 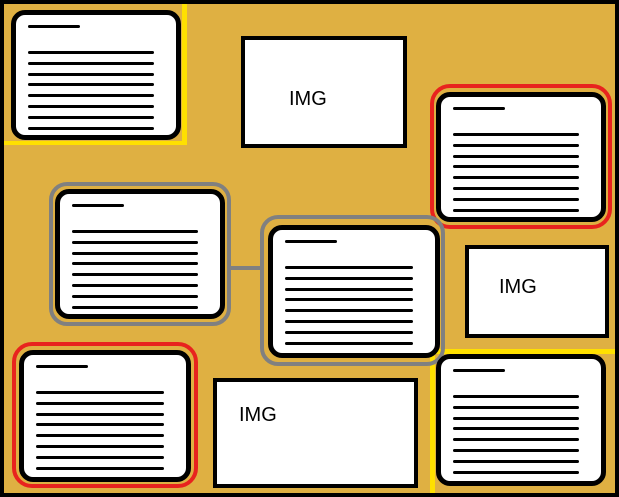 I want to click on image-placeholder-right-middle: IMG, so click(x=537, y=291).